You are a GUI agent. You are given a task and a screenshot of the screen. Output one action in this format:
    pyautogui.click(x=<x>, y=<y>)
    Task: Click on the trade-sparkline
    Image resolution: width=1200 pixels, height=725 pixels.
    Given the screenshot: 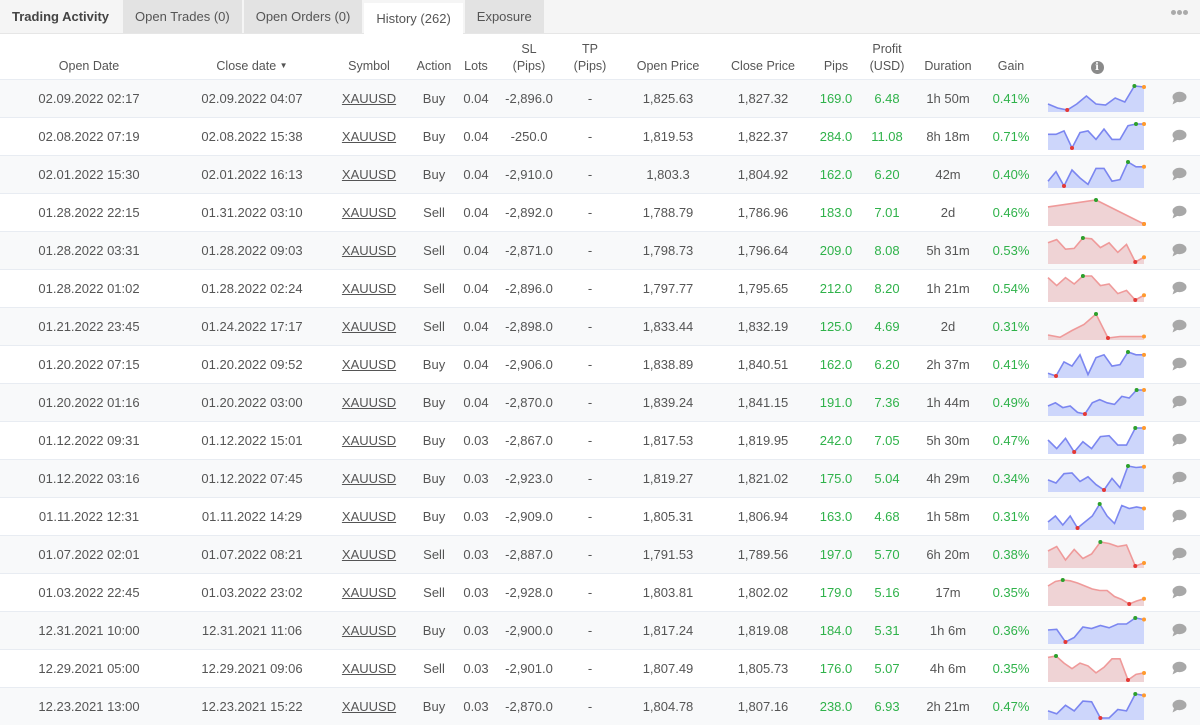 What is the action you would take?
    pyautogui.click(x=1096, y=212)
    